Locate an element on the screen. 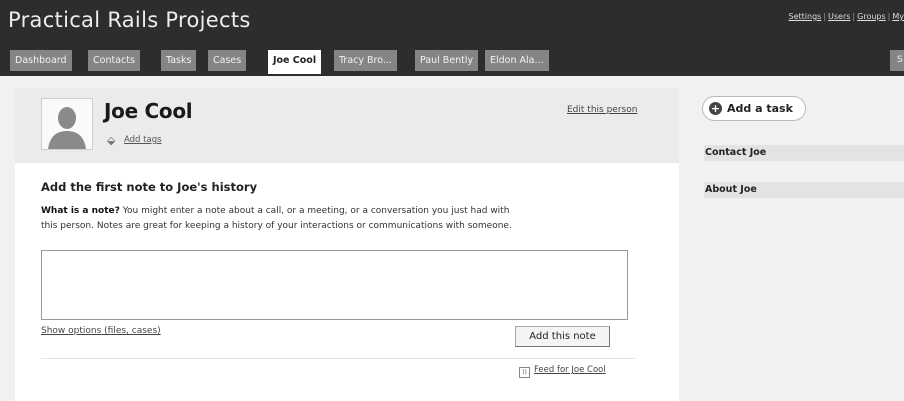 This screenshot has width=904, height=401. person-name: Joe Cool is located at coordinates (148, 111).